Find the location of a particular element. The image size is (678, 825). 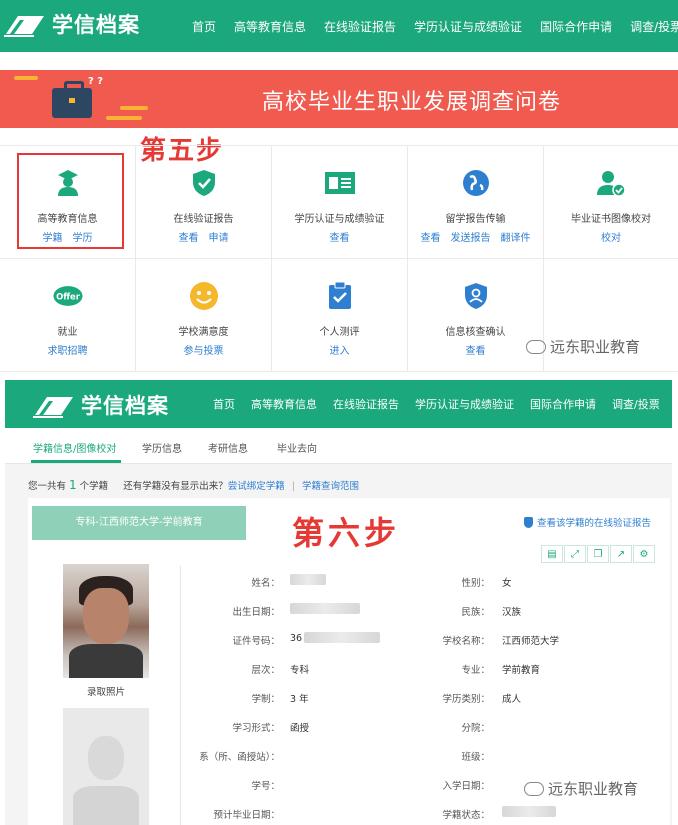

photo-caption: 录取照片 is located at coordinates (105, 692).